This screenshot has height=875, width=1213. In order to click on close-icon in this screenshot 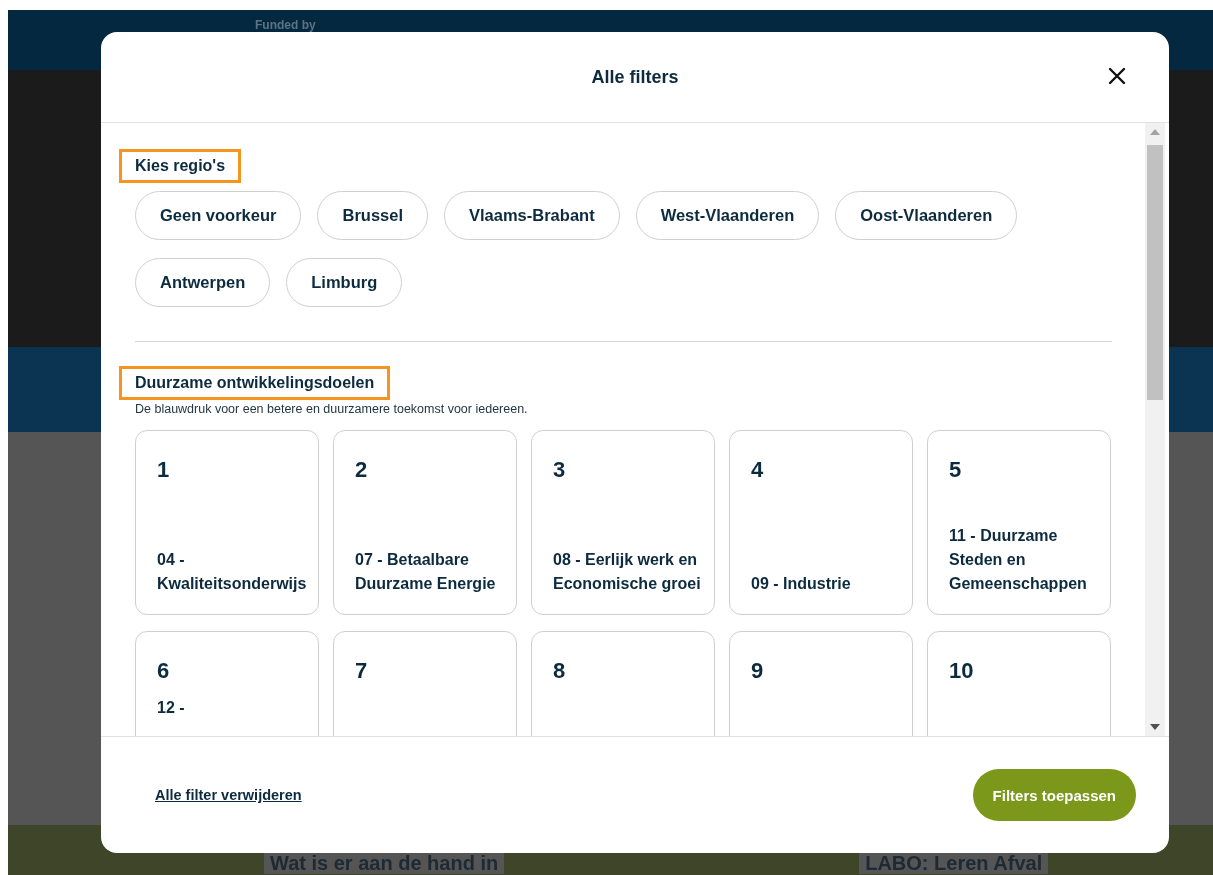, I will do `click(1117, 76)`.